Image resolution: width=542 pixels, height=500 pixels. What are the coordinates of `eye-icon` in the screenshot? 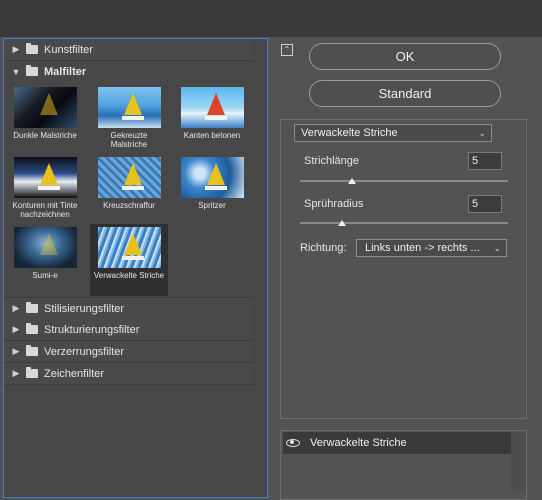 It's located at (293, 443).